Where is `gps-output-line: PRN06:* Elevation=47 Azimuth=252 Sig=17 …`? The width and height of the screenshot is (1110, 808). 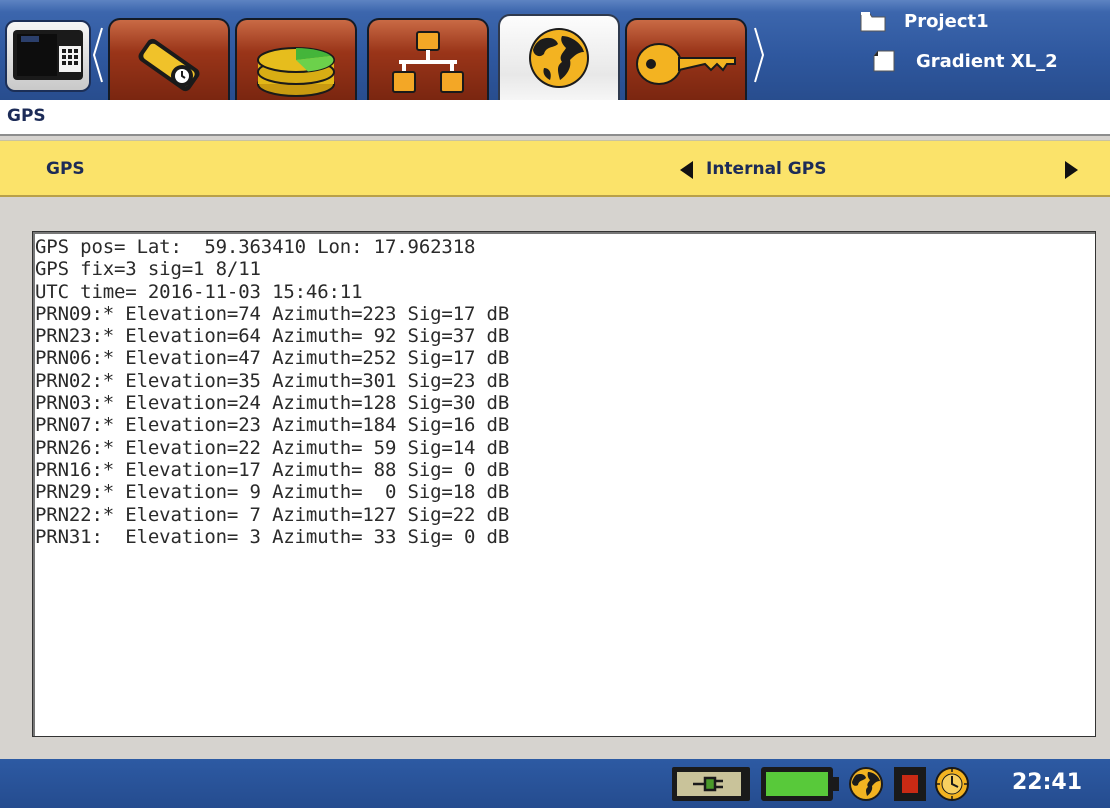 gps-output-line: PRN06:* Elevation=47 Azimuth=252 Sig=17 … is located at coordinates (272, 358).